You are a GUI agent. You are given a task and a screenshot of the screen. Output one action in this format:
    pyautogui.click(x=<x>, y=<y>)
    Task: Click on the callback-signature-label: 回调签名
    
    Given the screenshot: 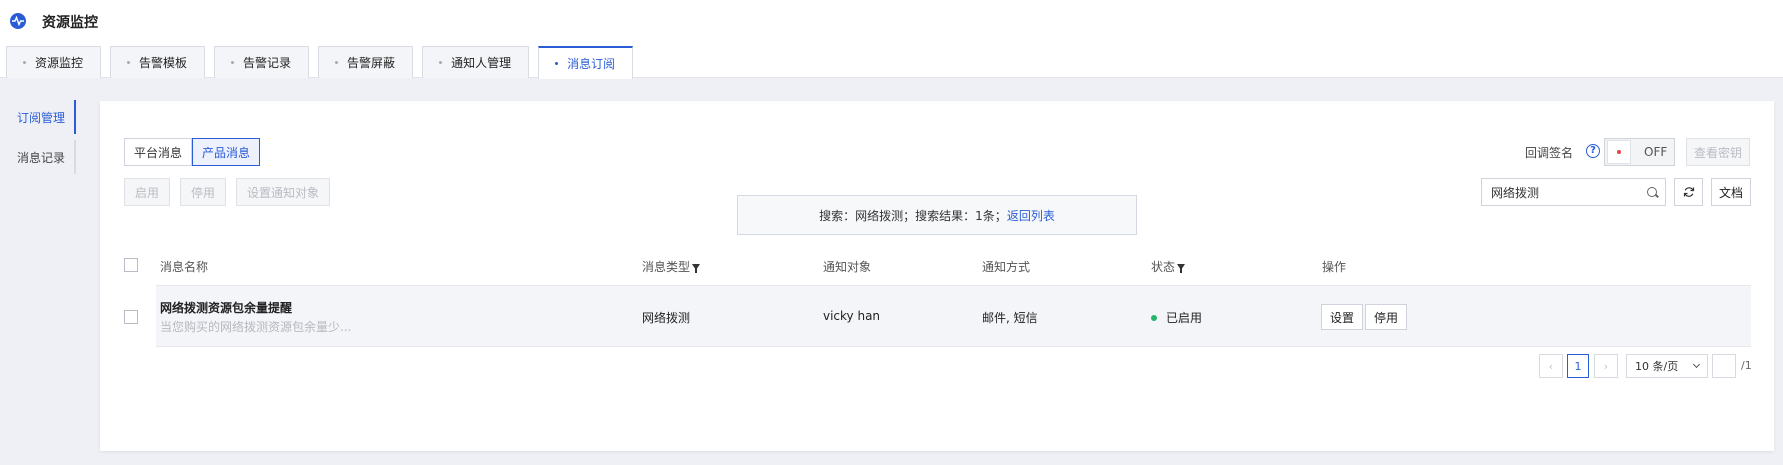 What is the action you would take?
    pyautogui.click(x=1549, y=153)
    